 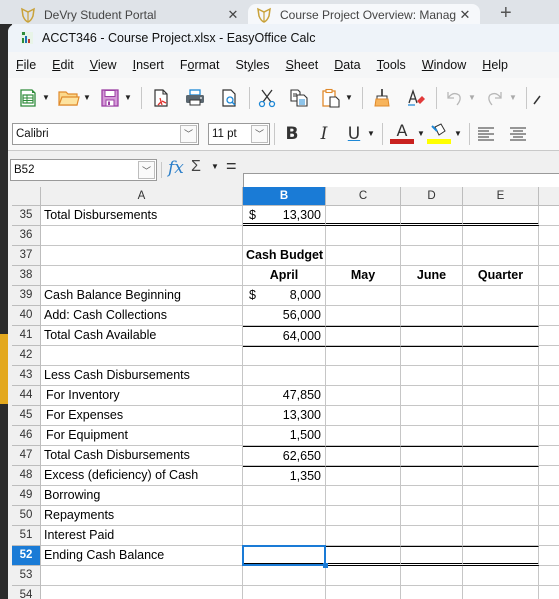 I want to click on row-header-52: 52, so click(x=26, y=556).